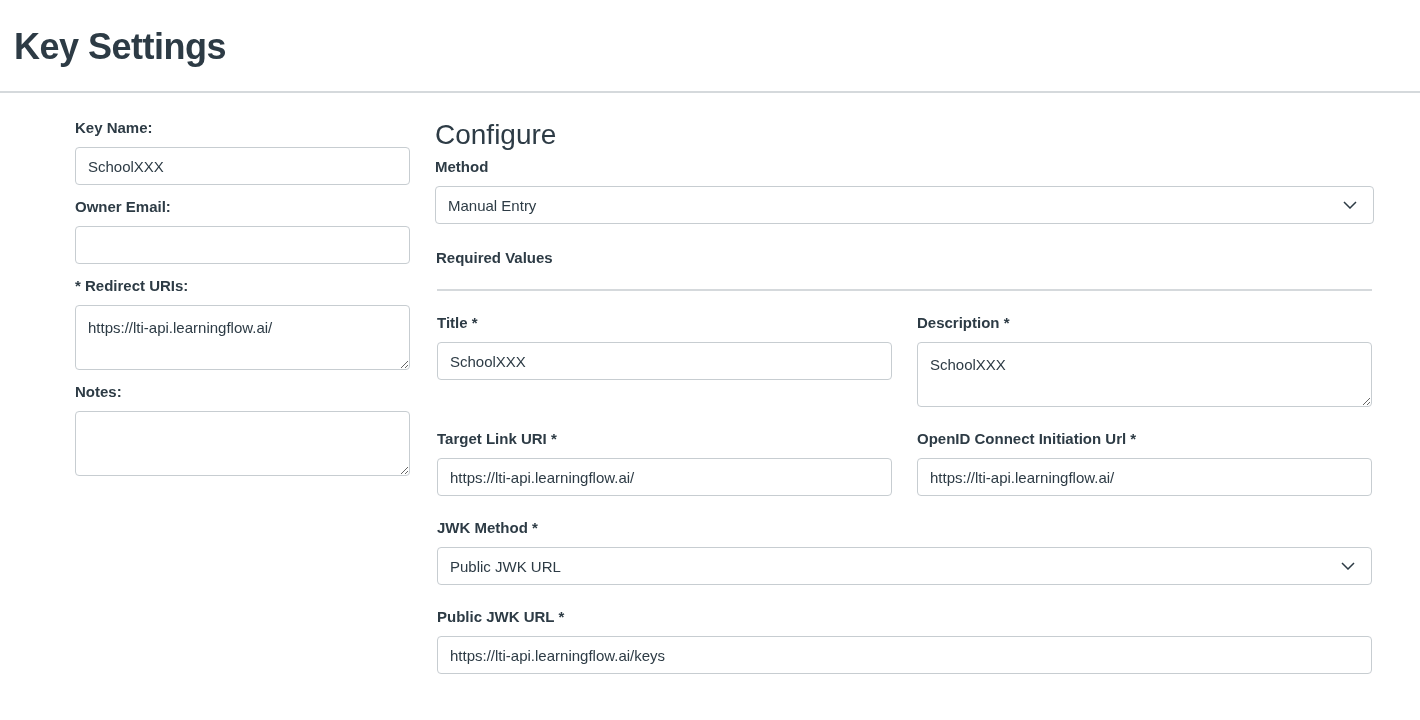 This screenshot has width=1420, height=720. What do you see at coordinates (1144, 374) in the screenshot?
I see `text-area: SchoolXXX` at bounding box center [1144, 374].